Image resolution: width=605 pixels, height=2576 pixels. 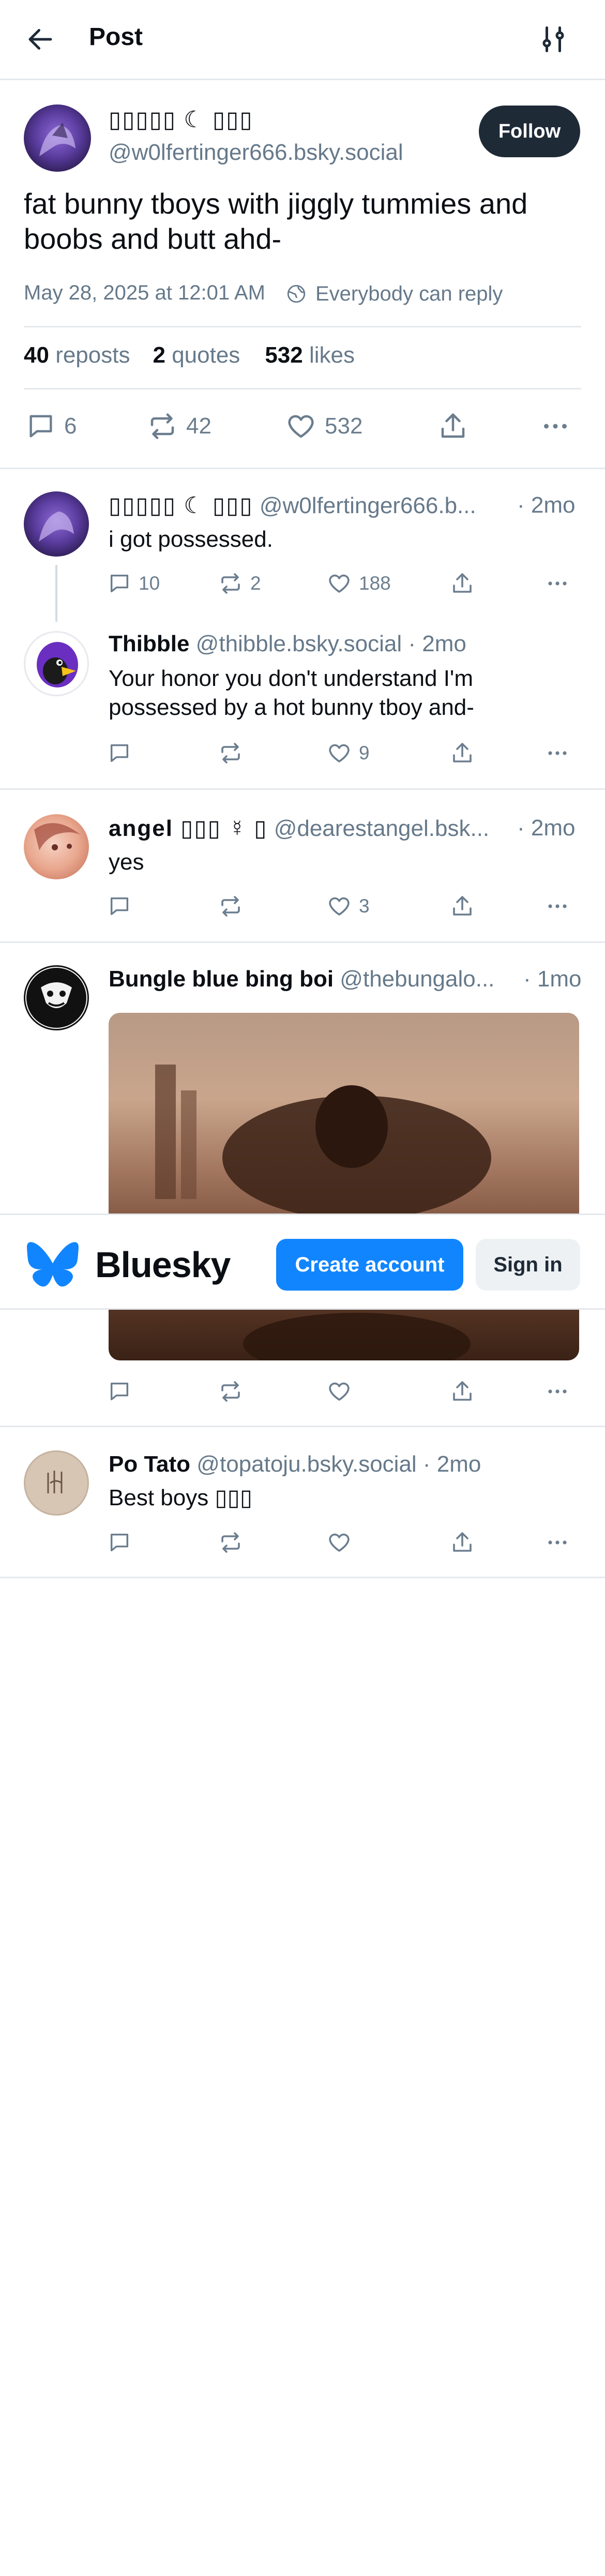 What do you see at coordinates (365, 906) in the screenshot?
I see `like-count: 3` at bounding box center [365, 906].